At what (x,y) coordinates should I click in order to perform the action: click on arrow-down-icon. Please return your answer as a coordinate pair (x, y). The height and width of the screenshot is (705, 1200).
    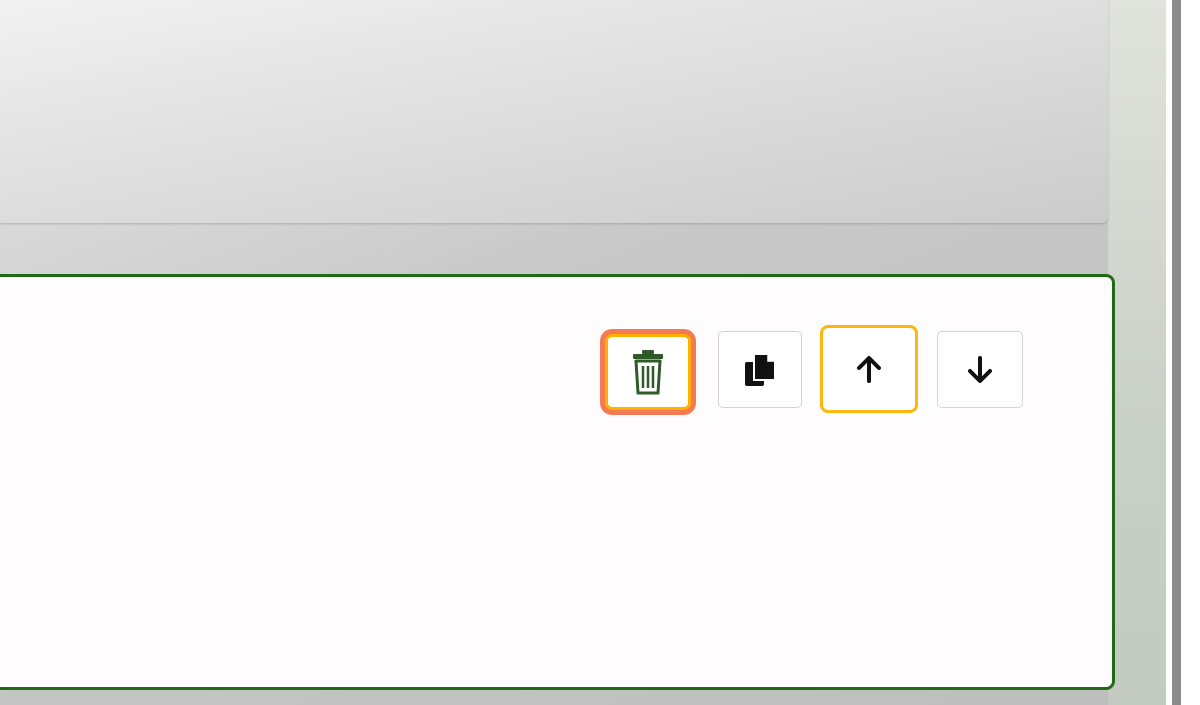
    Looking at the image, I should click on (980, 370).